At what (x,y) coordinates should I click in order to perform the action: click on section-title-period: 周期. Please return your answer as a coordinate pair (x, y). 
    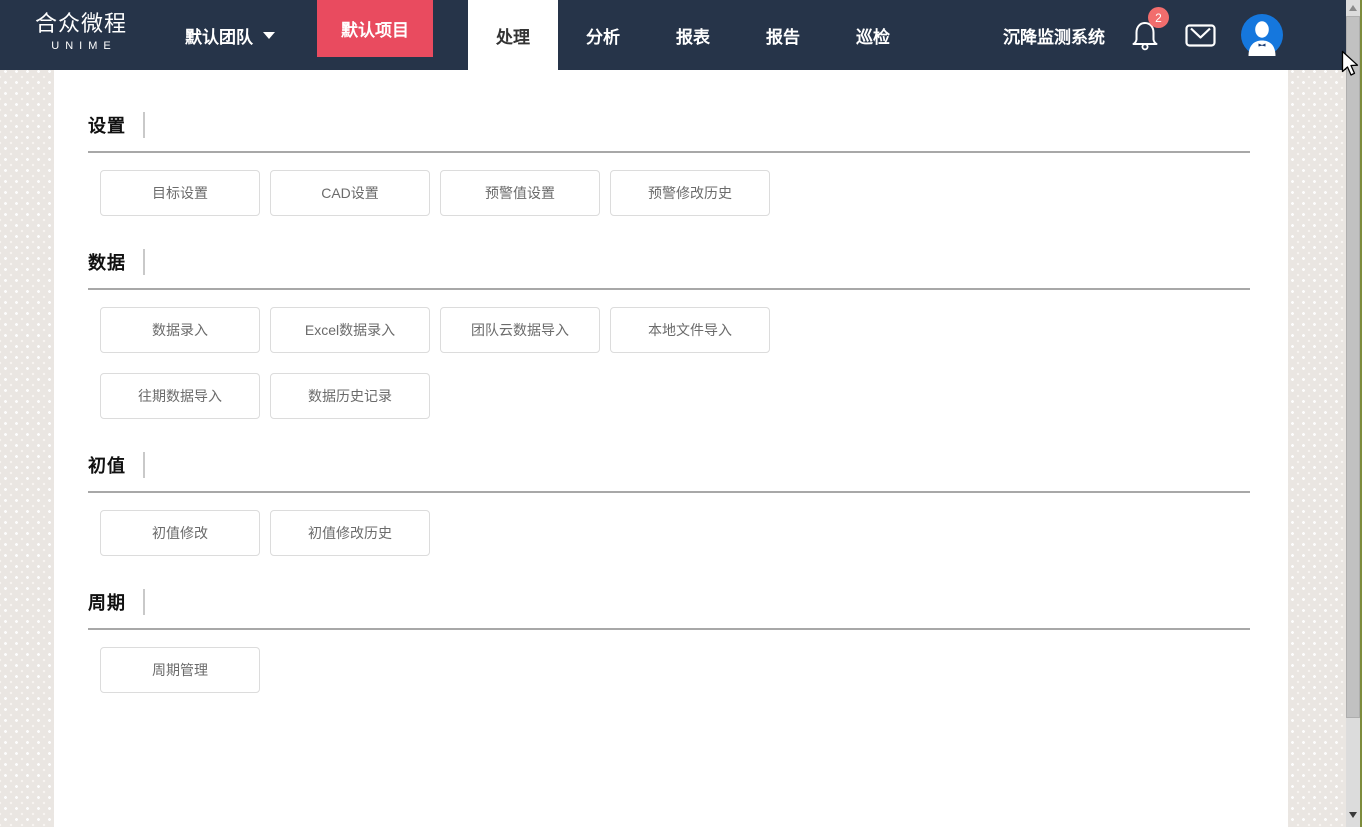
    Looking at the image, I should click on (107, 603).